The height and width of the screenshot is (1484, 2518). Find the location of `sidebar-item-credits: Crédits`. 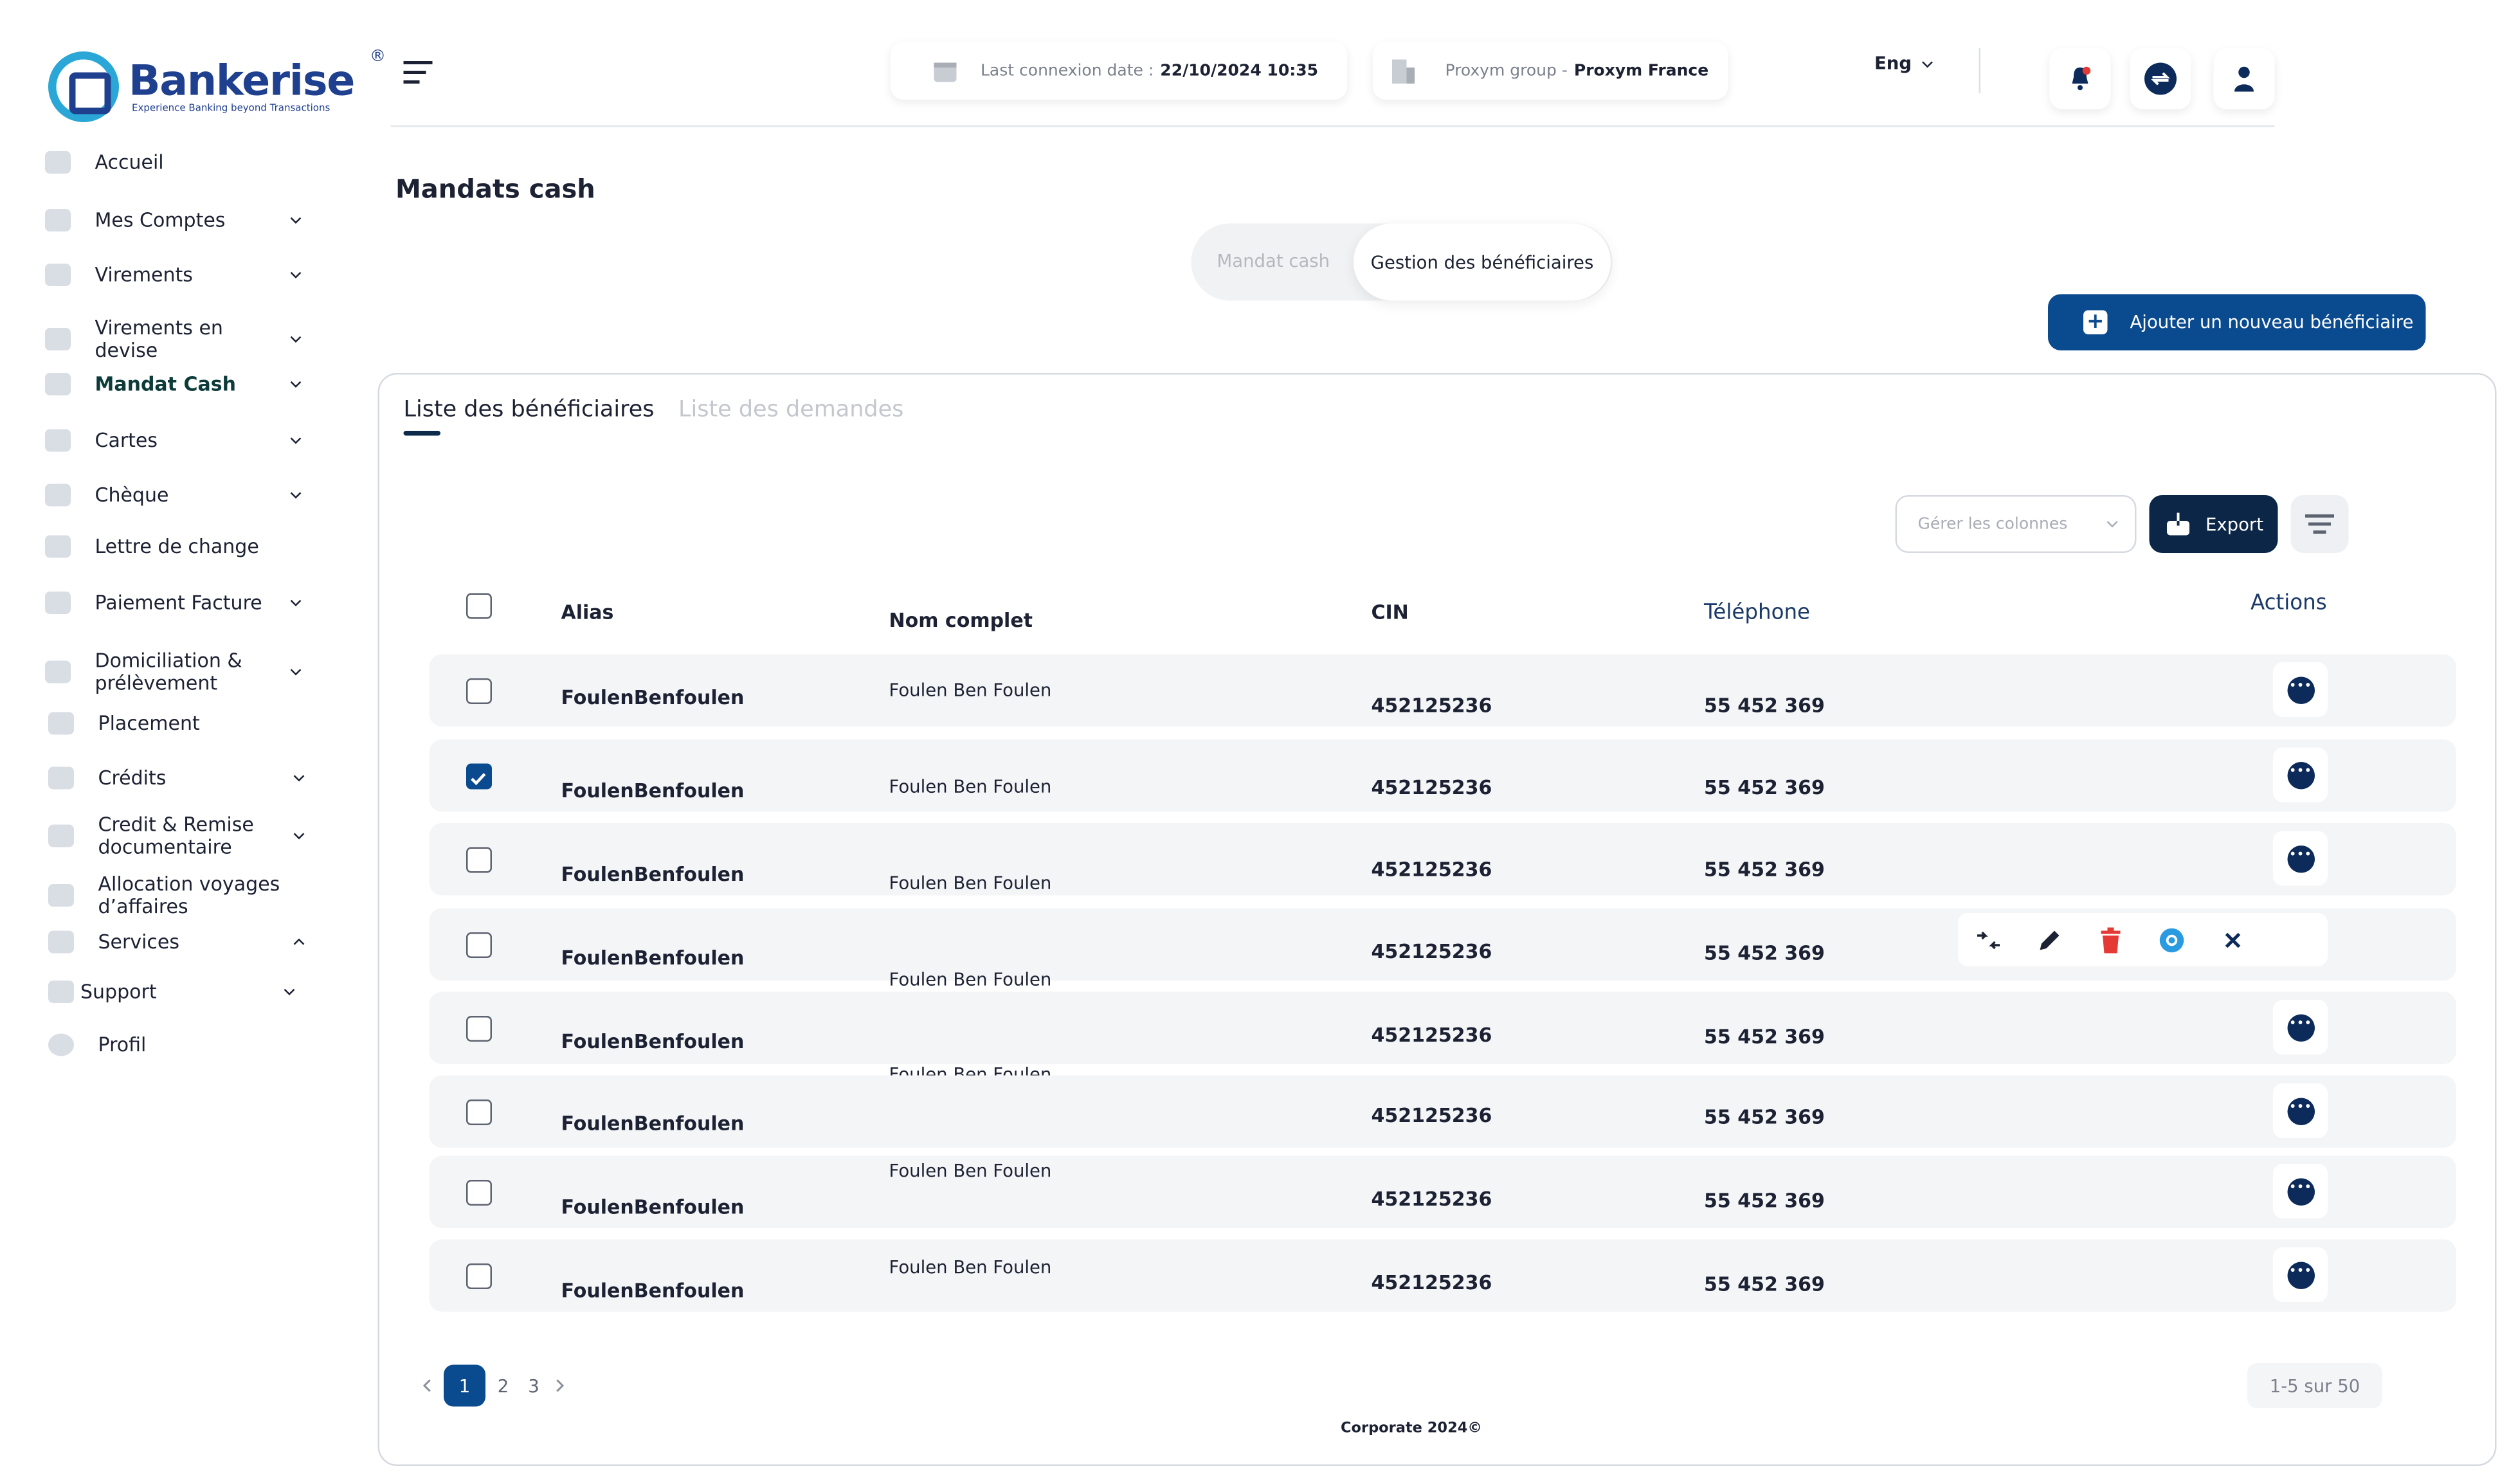

sidebar-item-credits: Crédits is located at coordinates (176, 778).